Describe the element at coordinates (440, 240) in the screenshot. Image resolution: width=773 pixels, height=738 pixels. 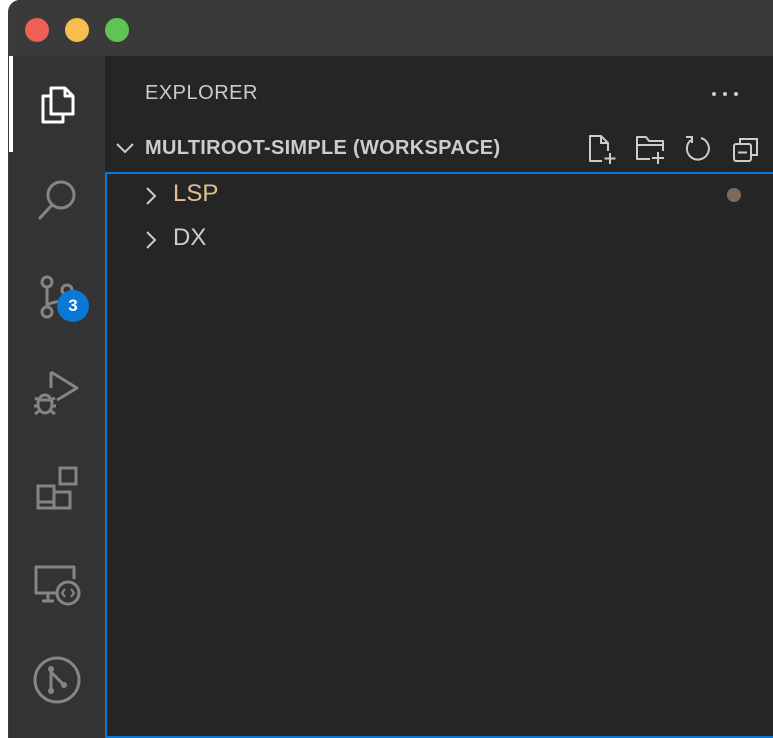
I see `tree-item-dx: DX` at that location.